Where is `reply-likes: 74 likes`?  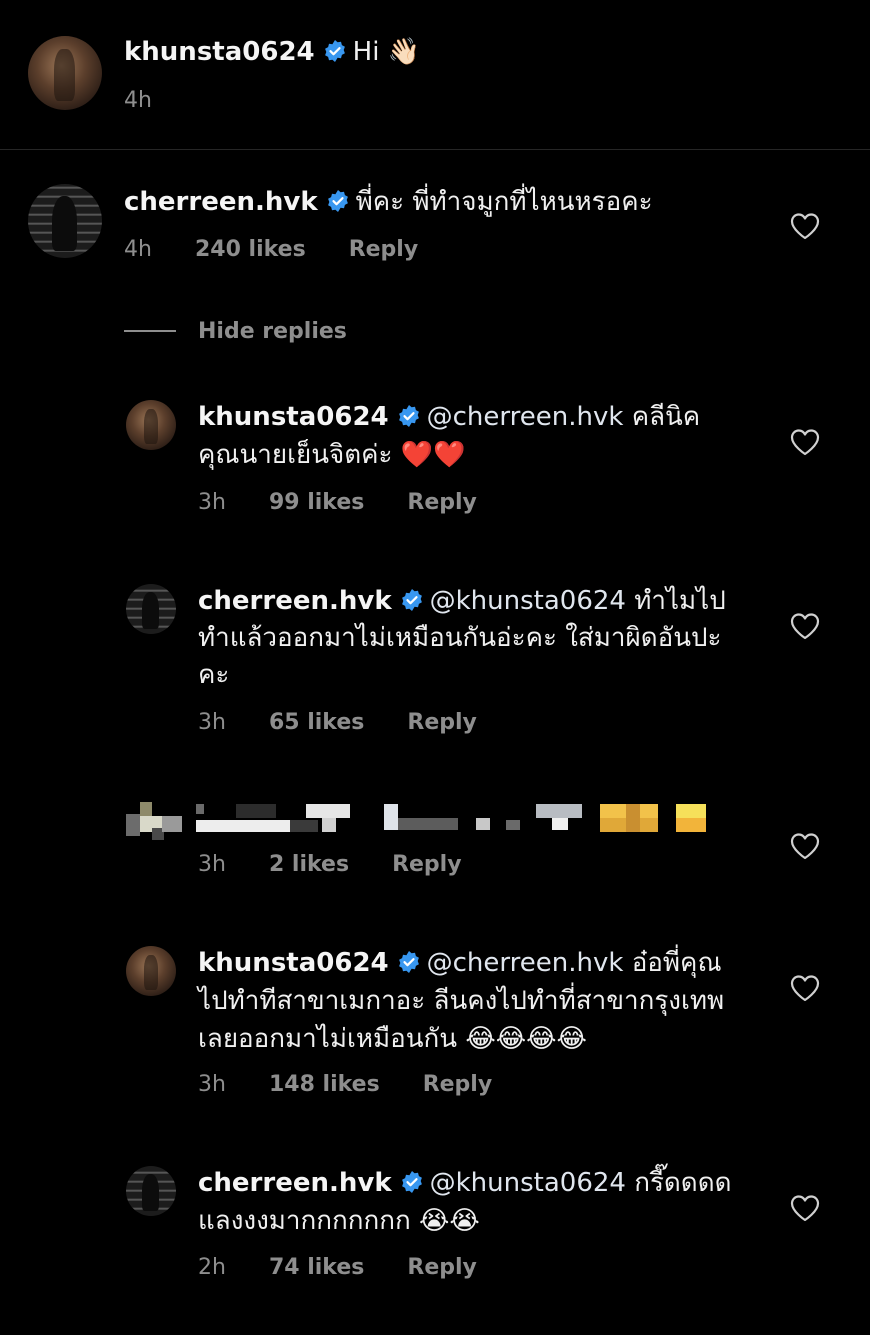
reply-likes: 74 likes is located at coordinates (316, 1267).